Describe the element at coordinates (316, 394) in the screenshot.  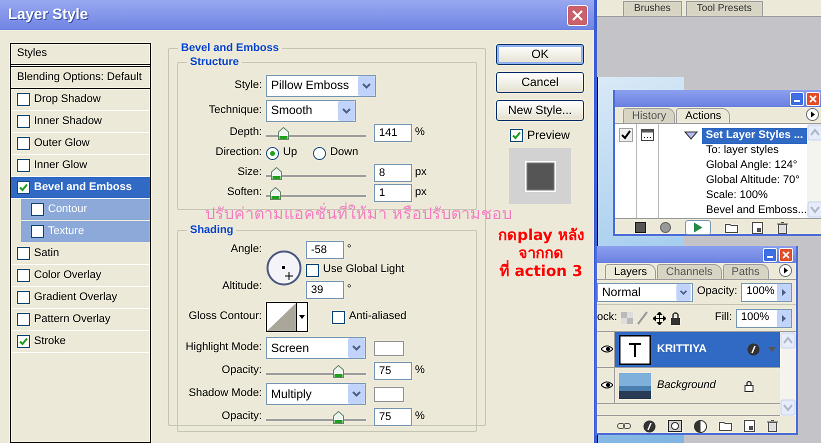
I see `shadow-mode-dropdown: Multiply` at that location.